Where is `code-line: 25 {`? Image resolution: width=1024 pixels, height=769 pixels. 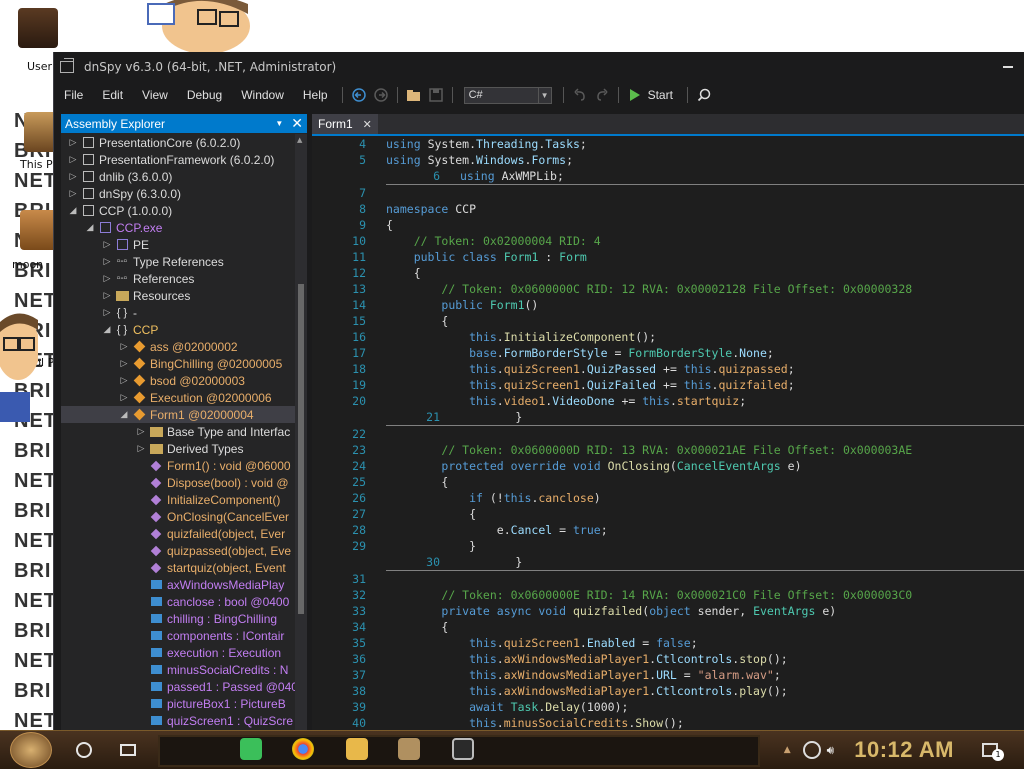 code-line: 25 { is located at coordinates (668, 482).